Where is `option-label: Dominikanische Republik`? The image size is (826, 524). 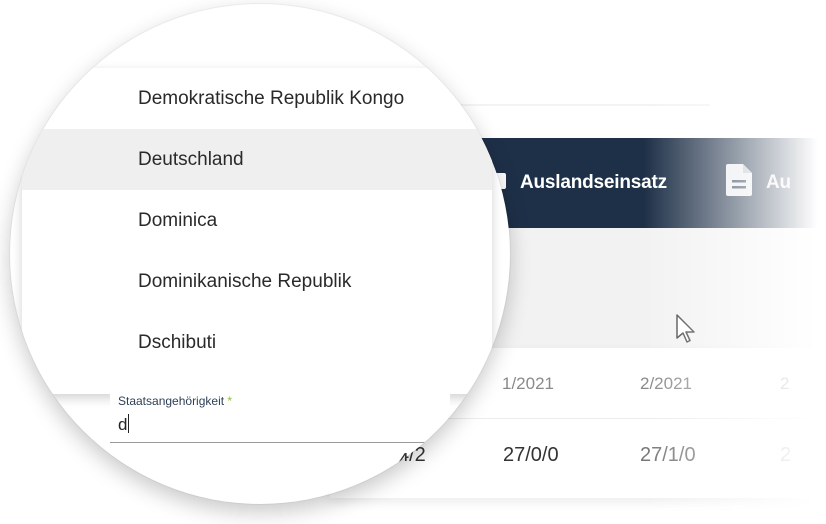 option-label: Dominikanische Republik is located at coordinates (245, 281).